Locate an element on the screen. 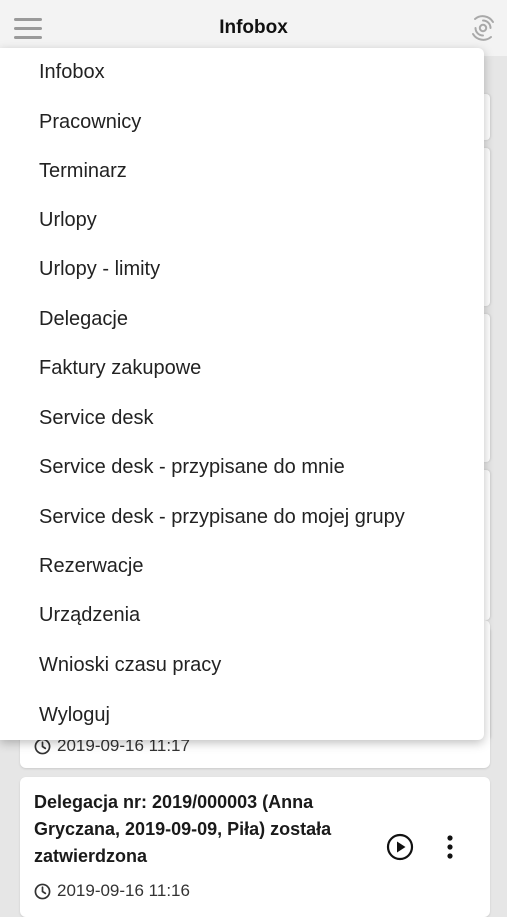  menu-item-service-desk: Service desk is located at coordinates (96, 418).